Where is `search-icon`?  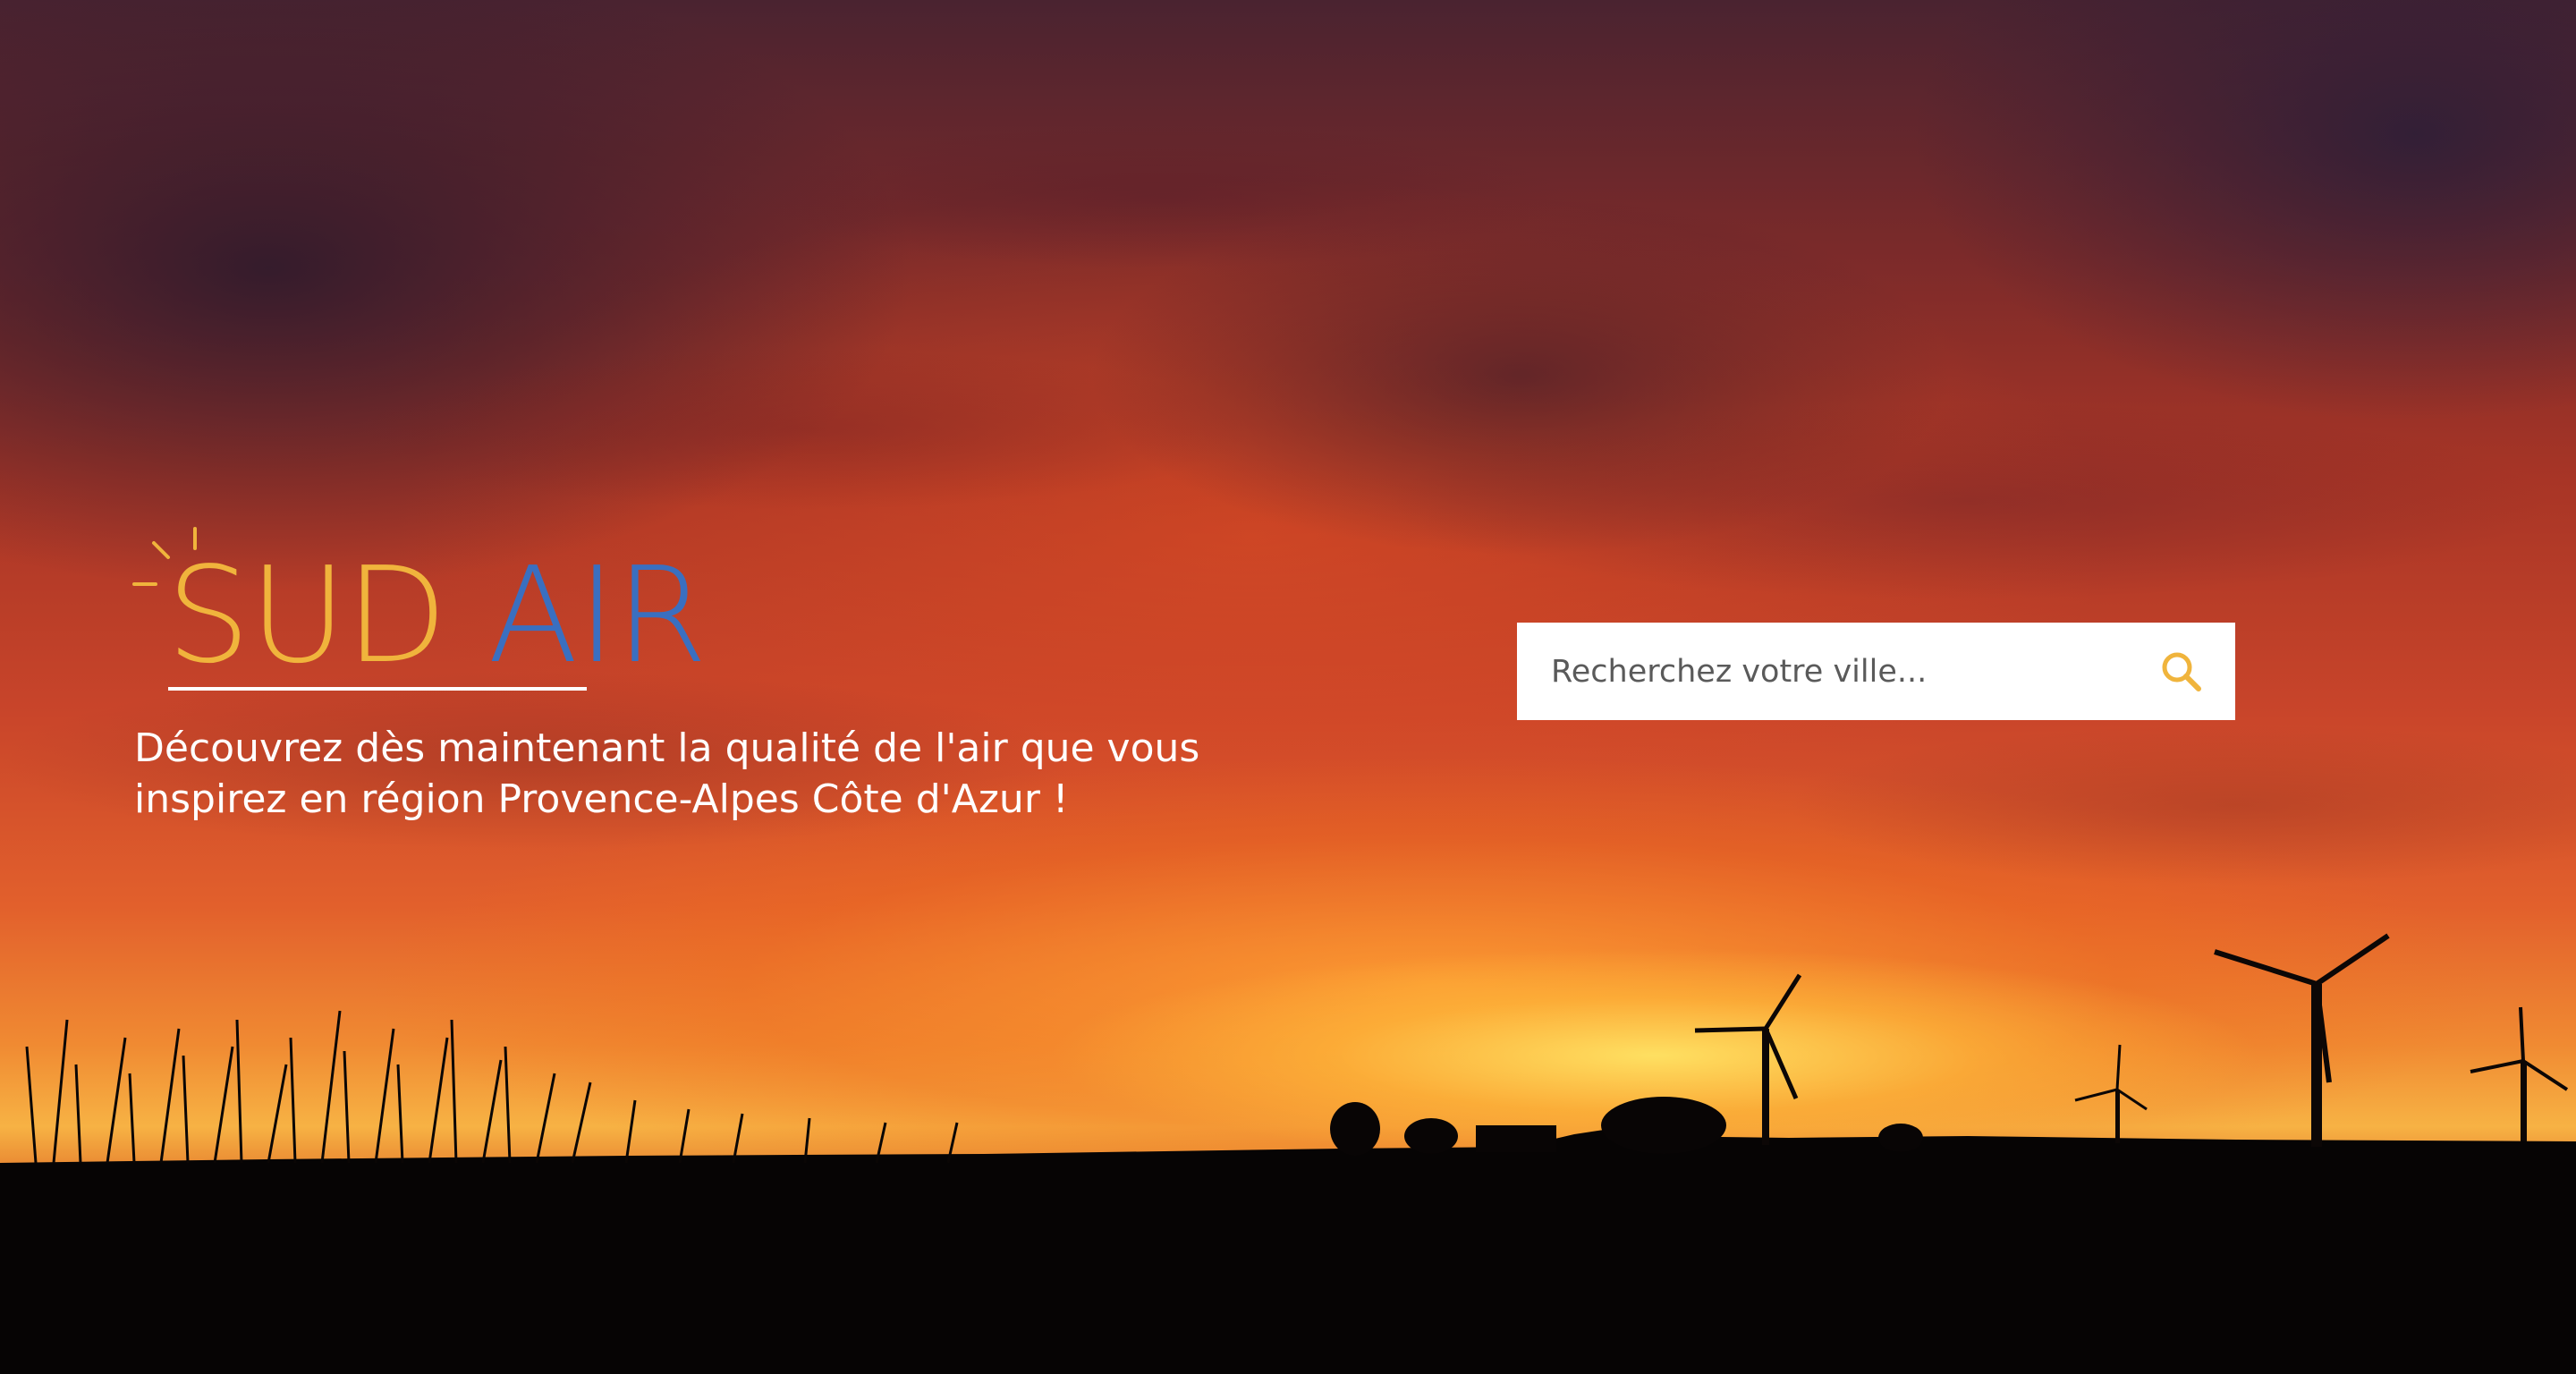
search-icon is located at coordinates (2181, 671).